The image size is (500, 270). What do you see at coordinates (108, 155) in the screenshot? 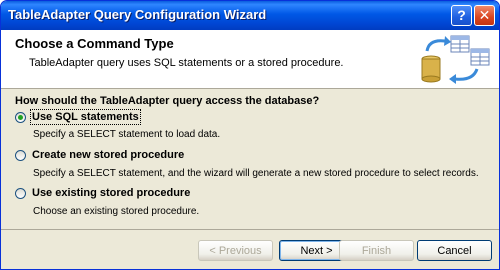
I see `option-label-create: Create new stored procedure` at bounding box center [108, 155].